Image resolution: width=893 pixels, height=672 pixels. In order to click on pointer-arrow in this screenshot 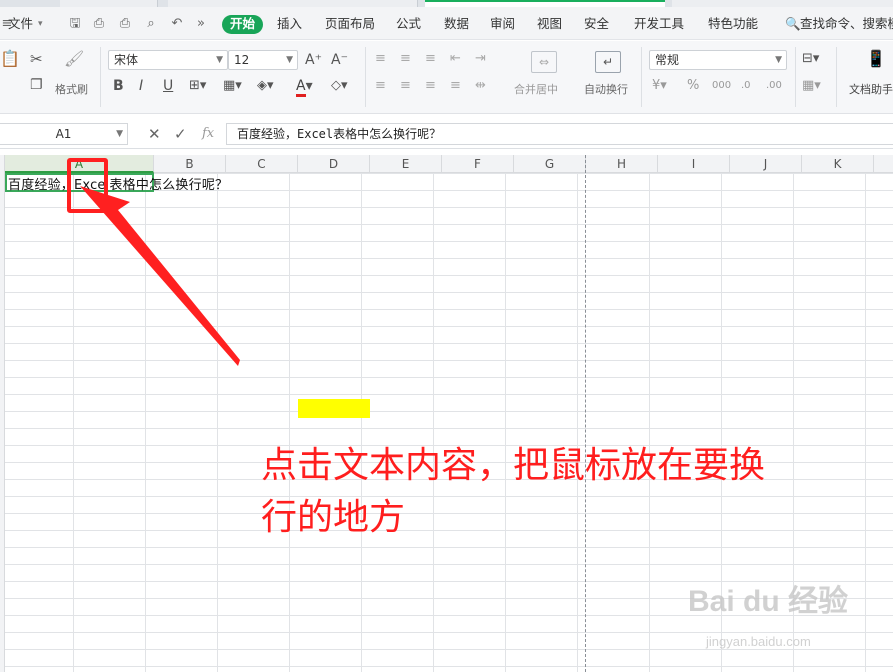, I will do `click(160, 276)`.